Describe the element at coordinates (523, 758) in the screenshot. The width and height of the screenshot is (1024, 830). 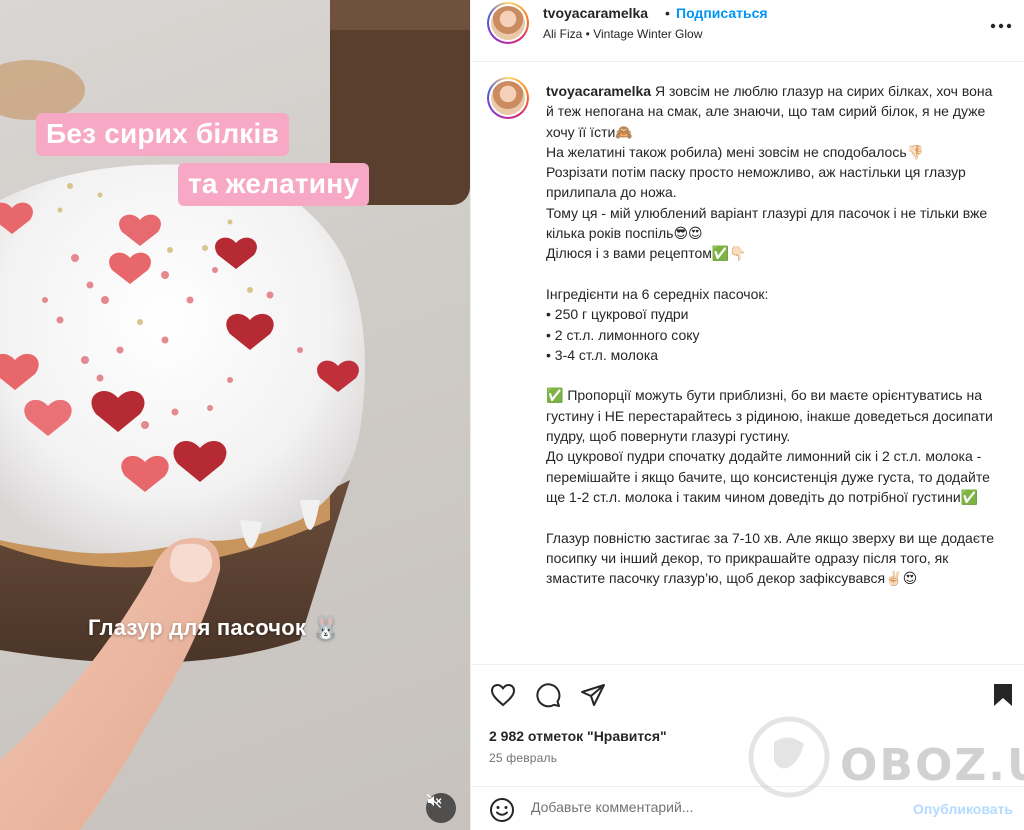
I see `post-date: 25 февраль` at that location.